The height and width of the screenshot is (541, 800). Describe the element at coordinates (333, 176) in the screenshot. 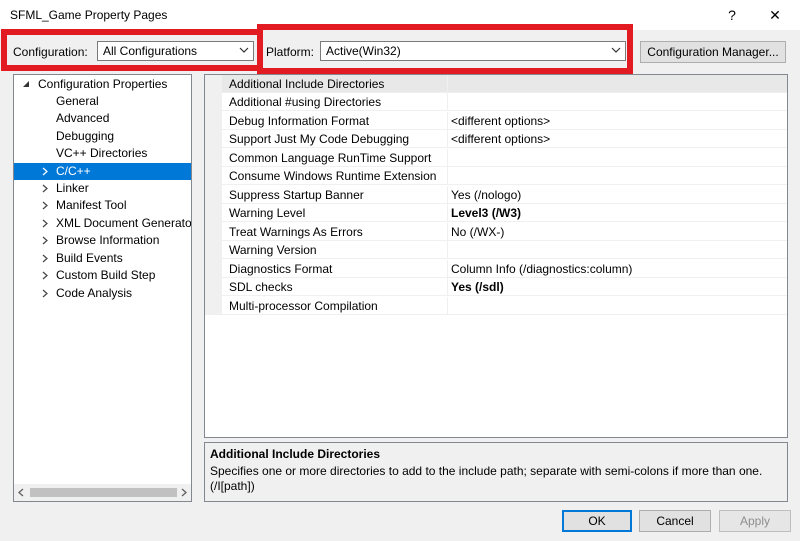

I see `property-name: Consume Windows Runtime Extension` at that location.